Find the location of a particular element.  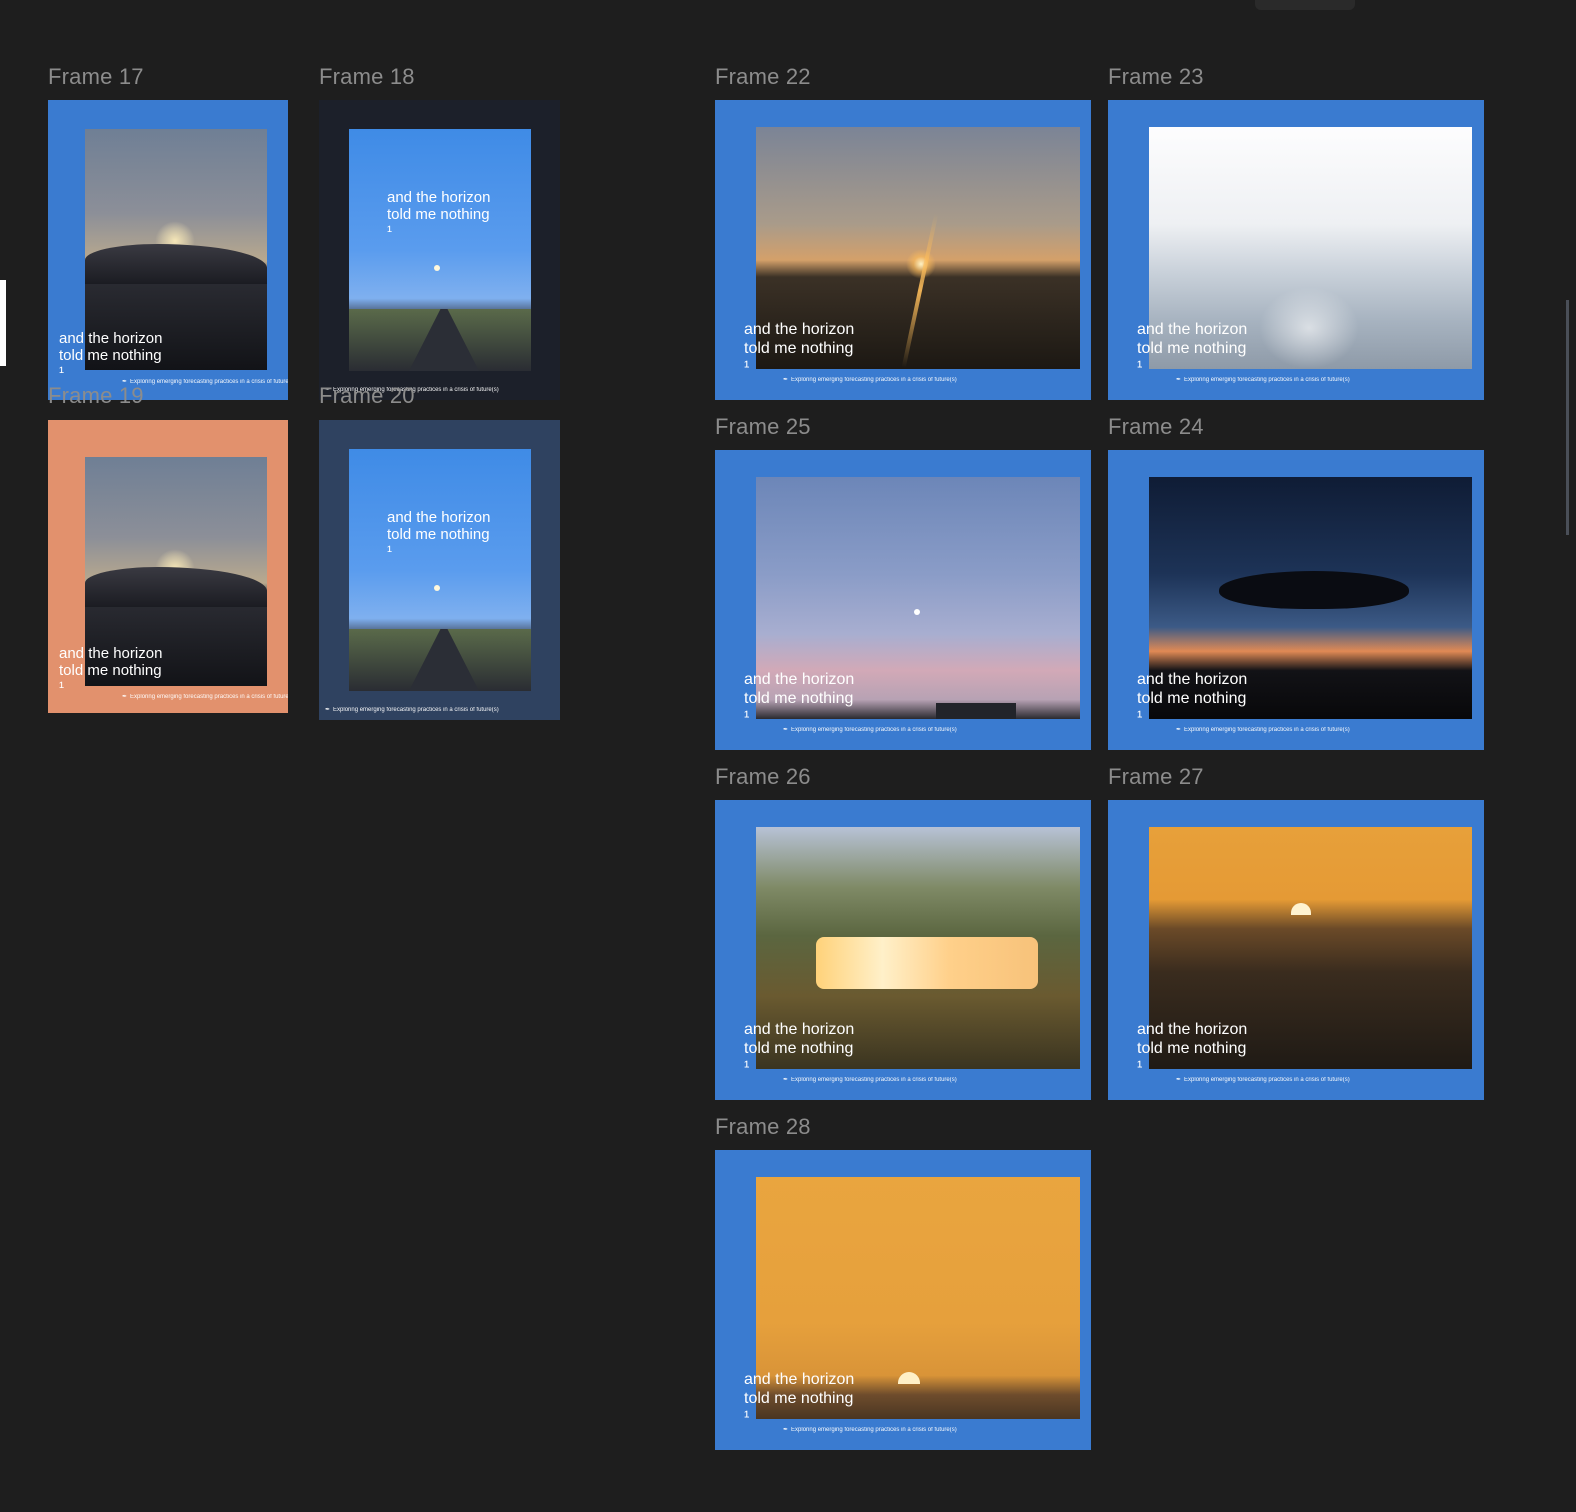

frame-20-photo is located at coordinates (440, 570).